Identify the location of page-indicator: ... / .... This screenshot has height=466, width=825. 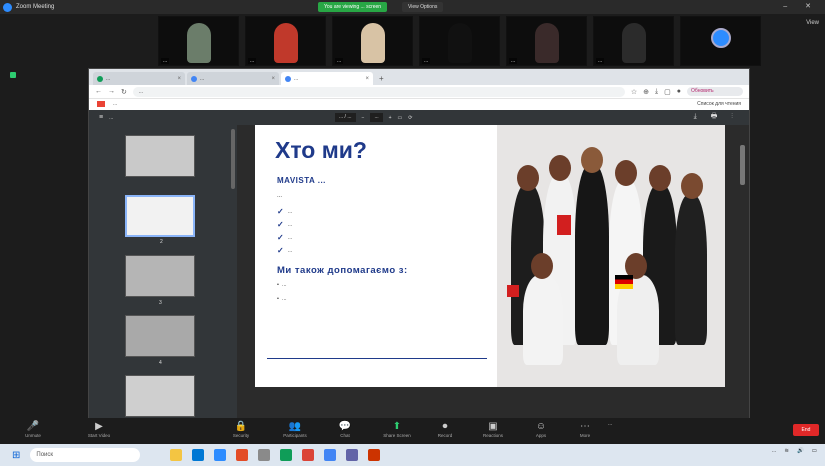
(345, 117).